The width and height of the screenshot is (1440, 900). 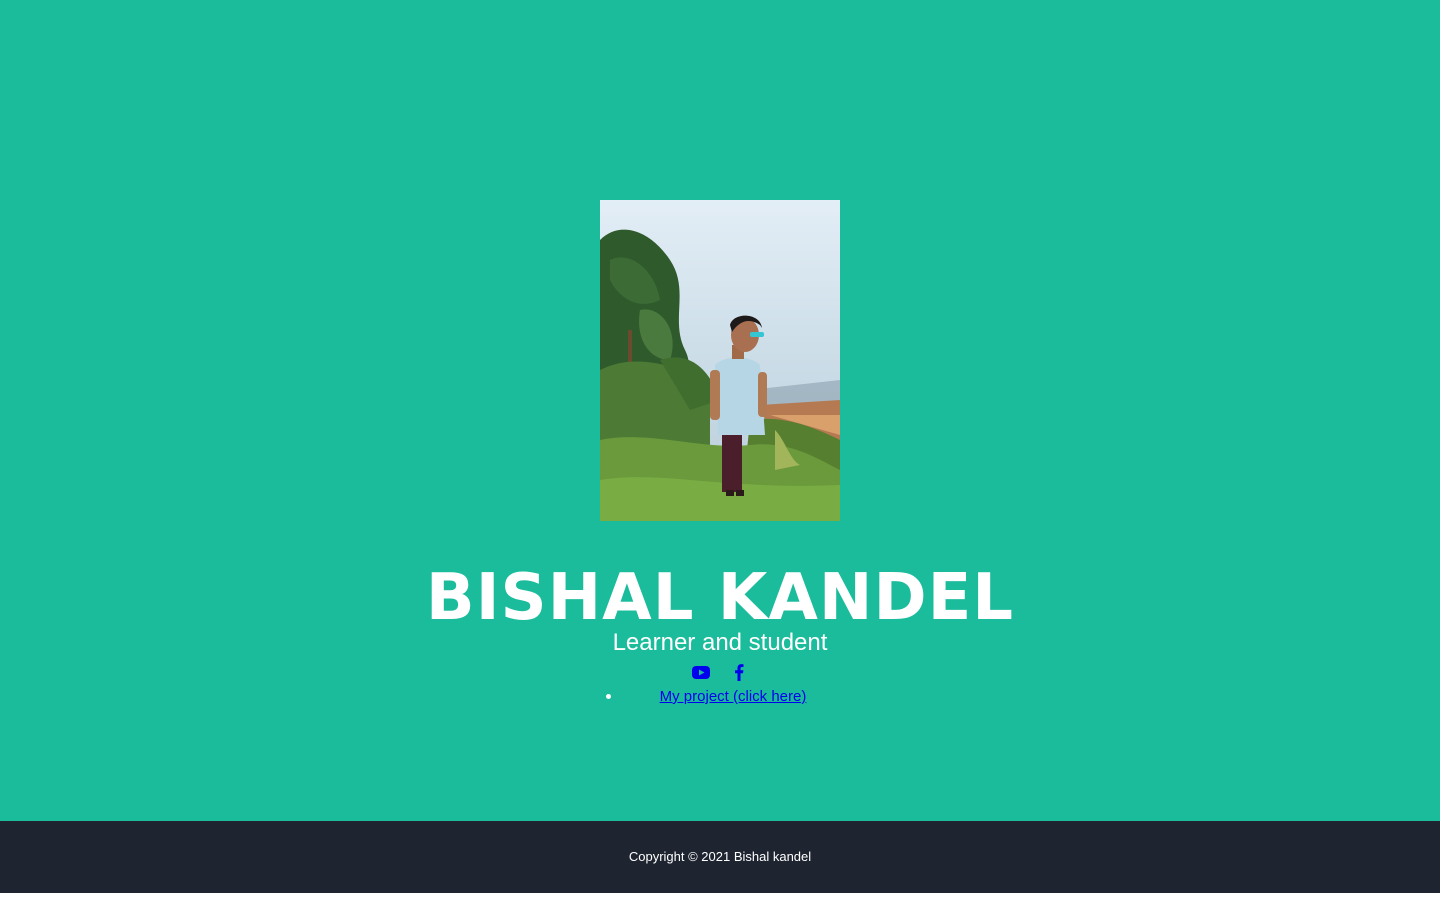 I want to click on copyright-text: Copyright © 2021 Bishal kandel, so click(x=720, y=856).